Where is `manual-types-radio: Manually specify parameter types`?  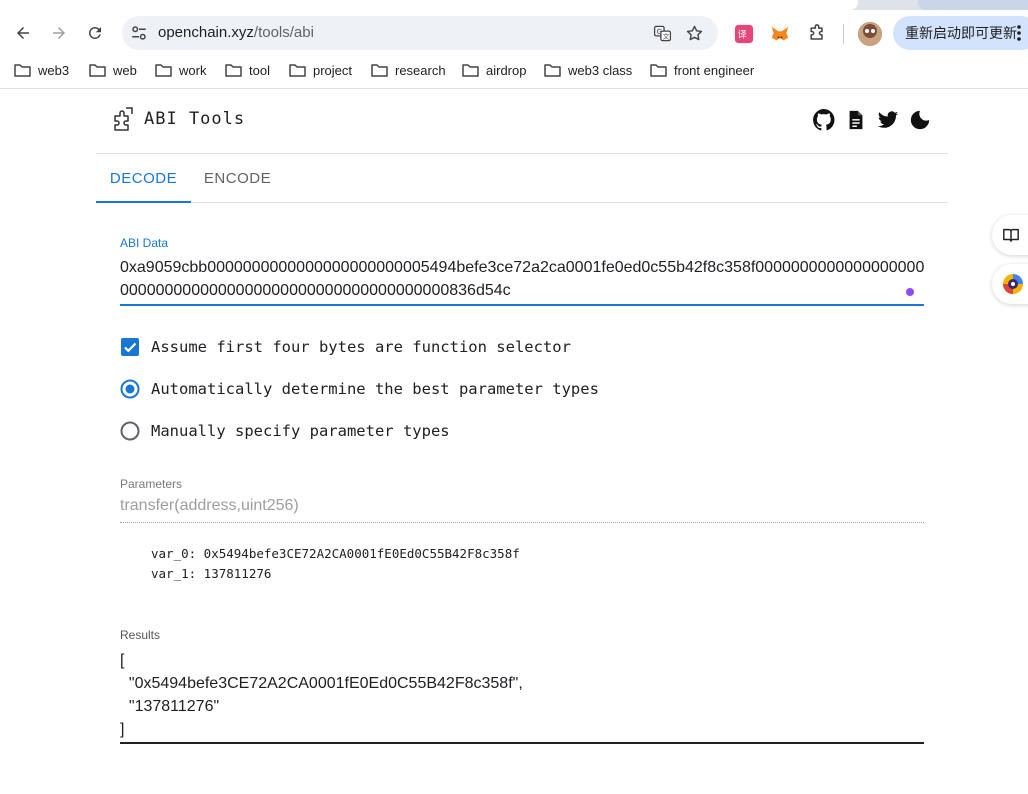
manual-types-radio: Manually specify parameter types is located at coordinates (285, 431).